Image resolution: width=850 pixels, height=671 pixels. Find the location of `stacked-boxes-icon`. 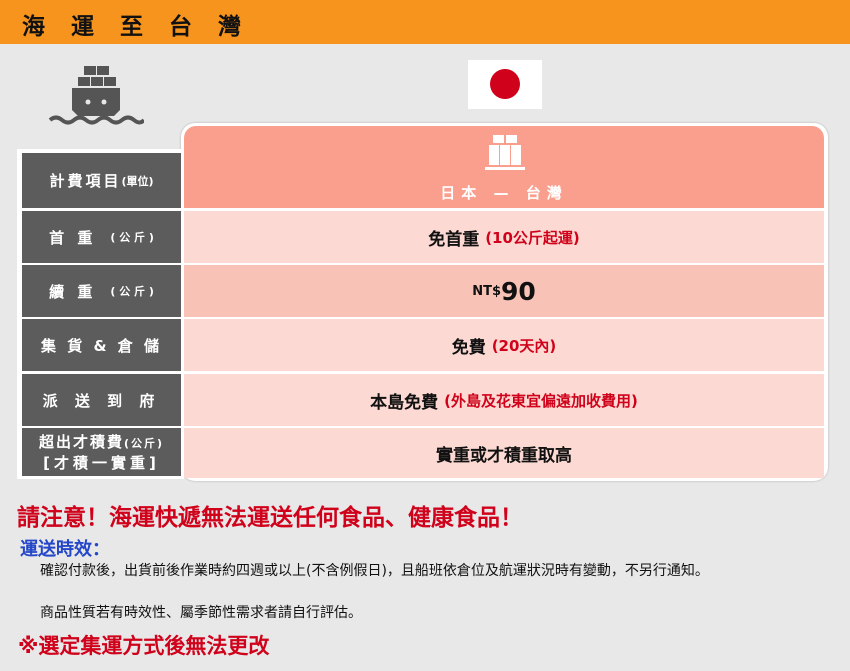

stacked-boxes-icon is located at coordinates (505, 152).